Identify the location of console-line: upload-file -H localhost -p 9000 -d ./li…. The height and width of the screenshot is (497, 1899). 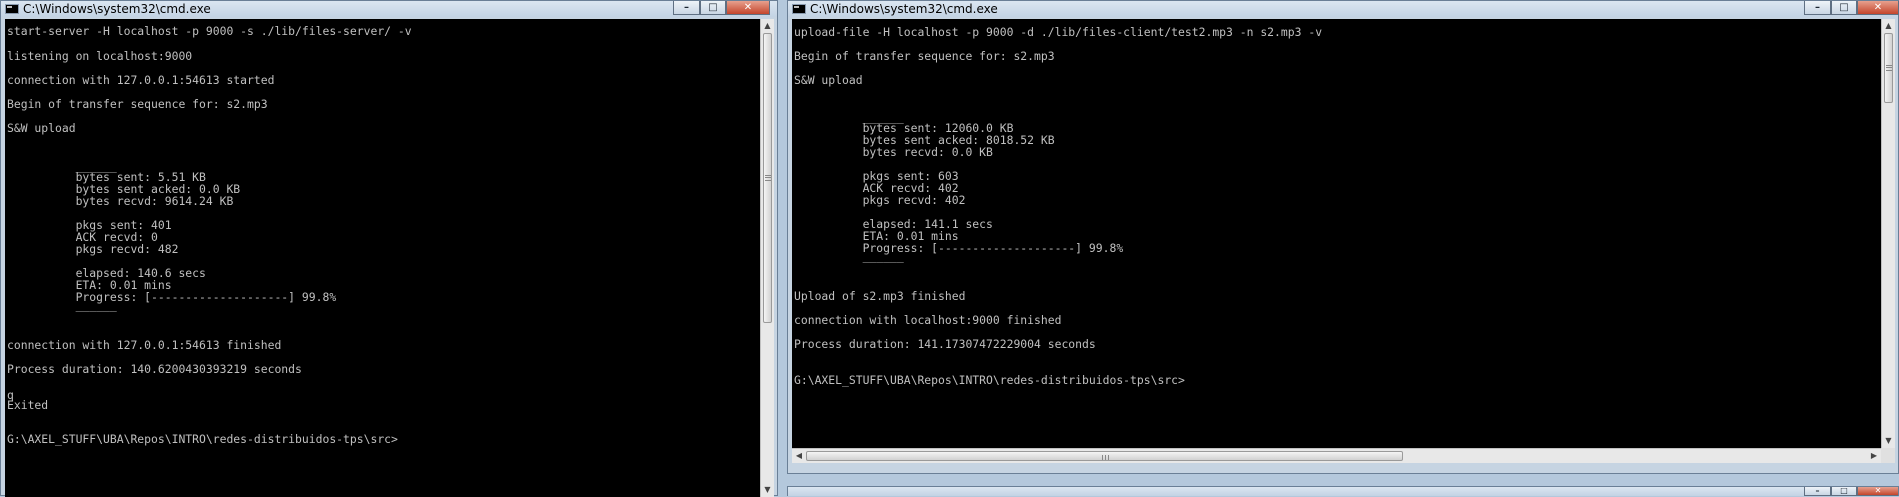
(1058, 32).